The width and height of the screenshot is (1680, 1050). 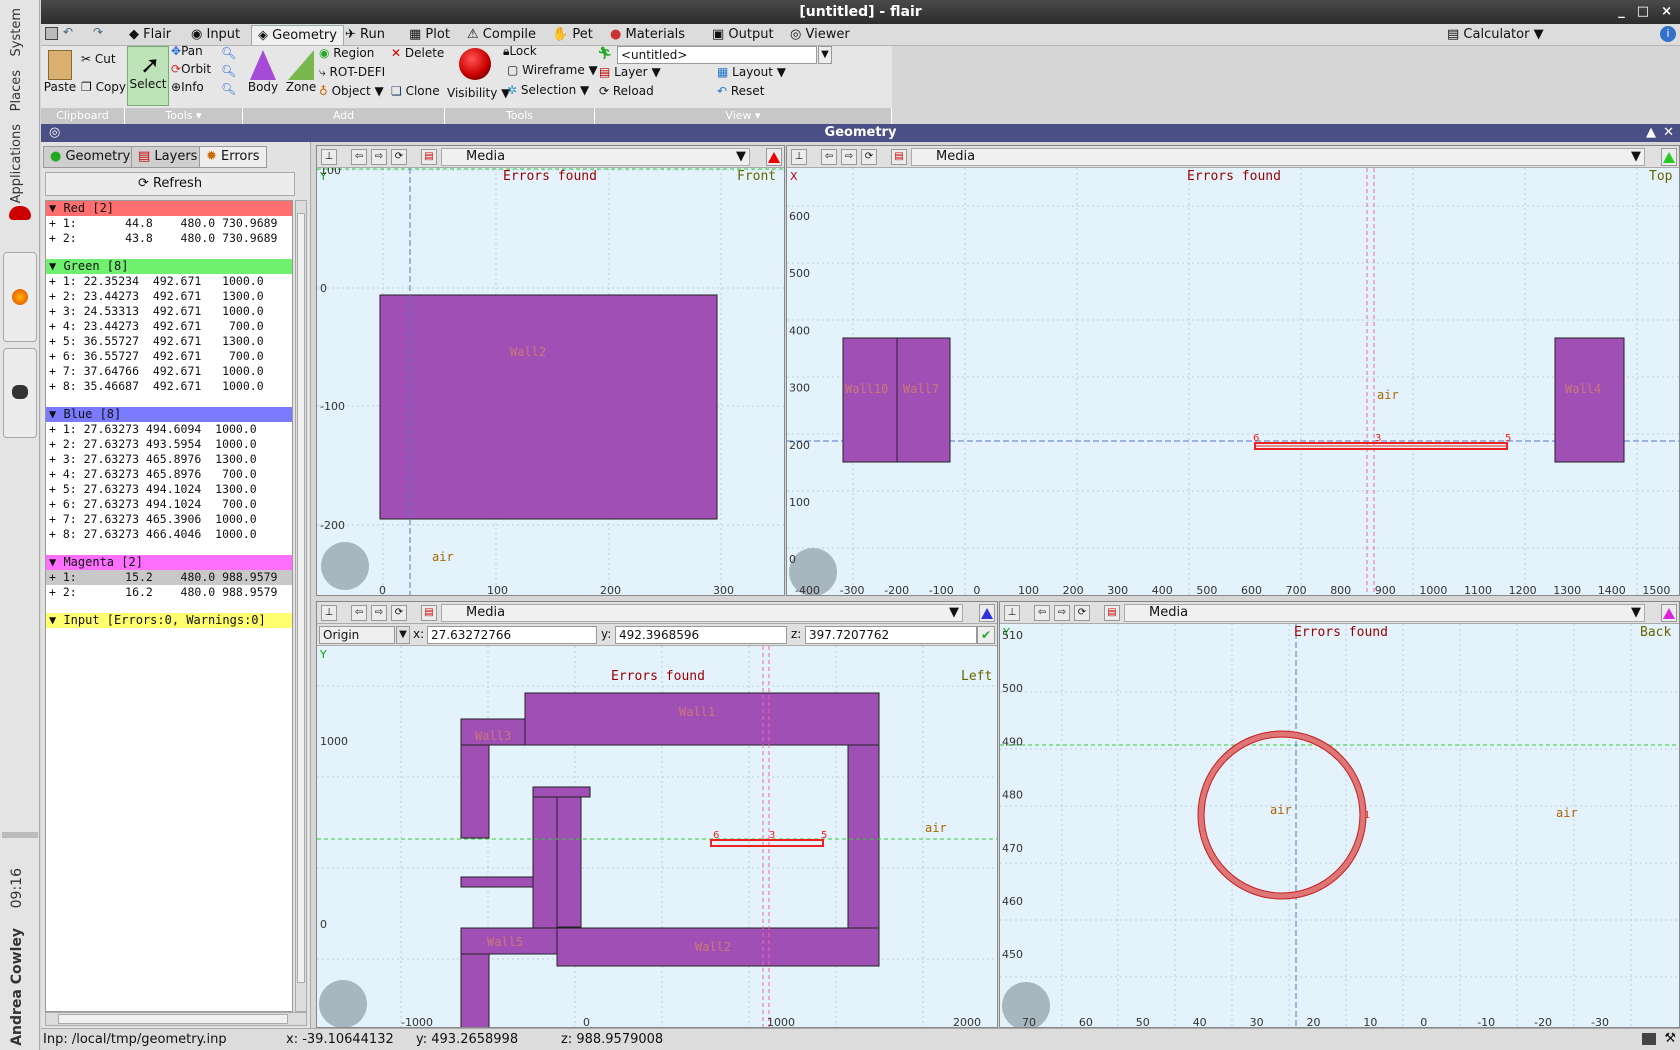 I want to click on save-icon, so click(x=51, y=33).